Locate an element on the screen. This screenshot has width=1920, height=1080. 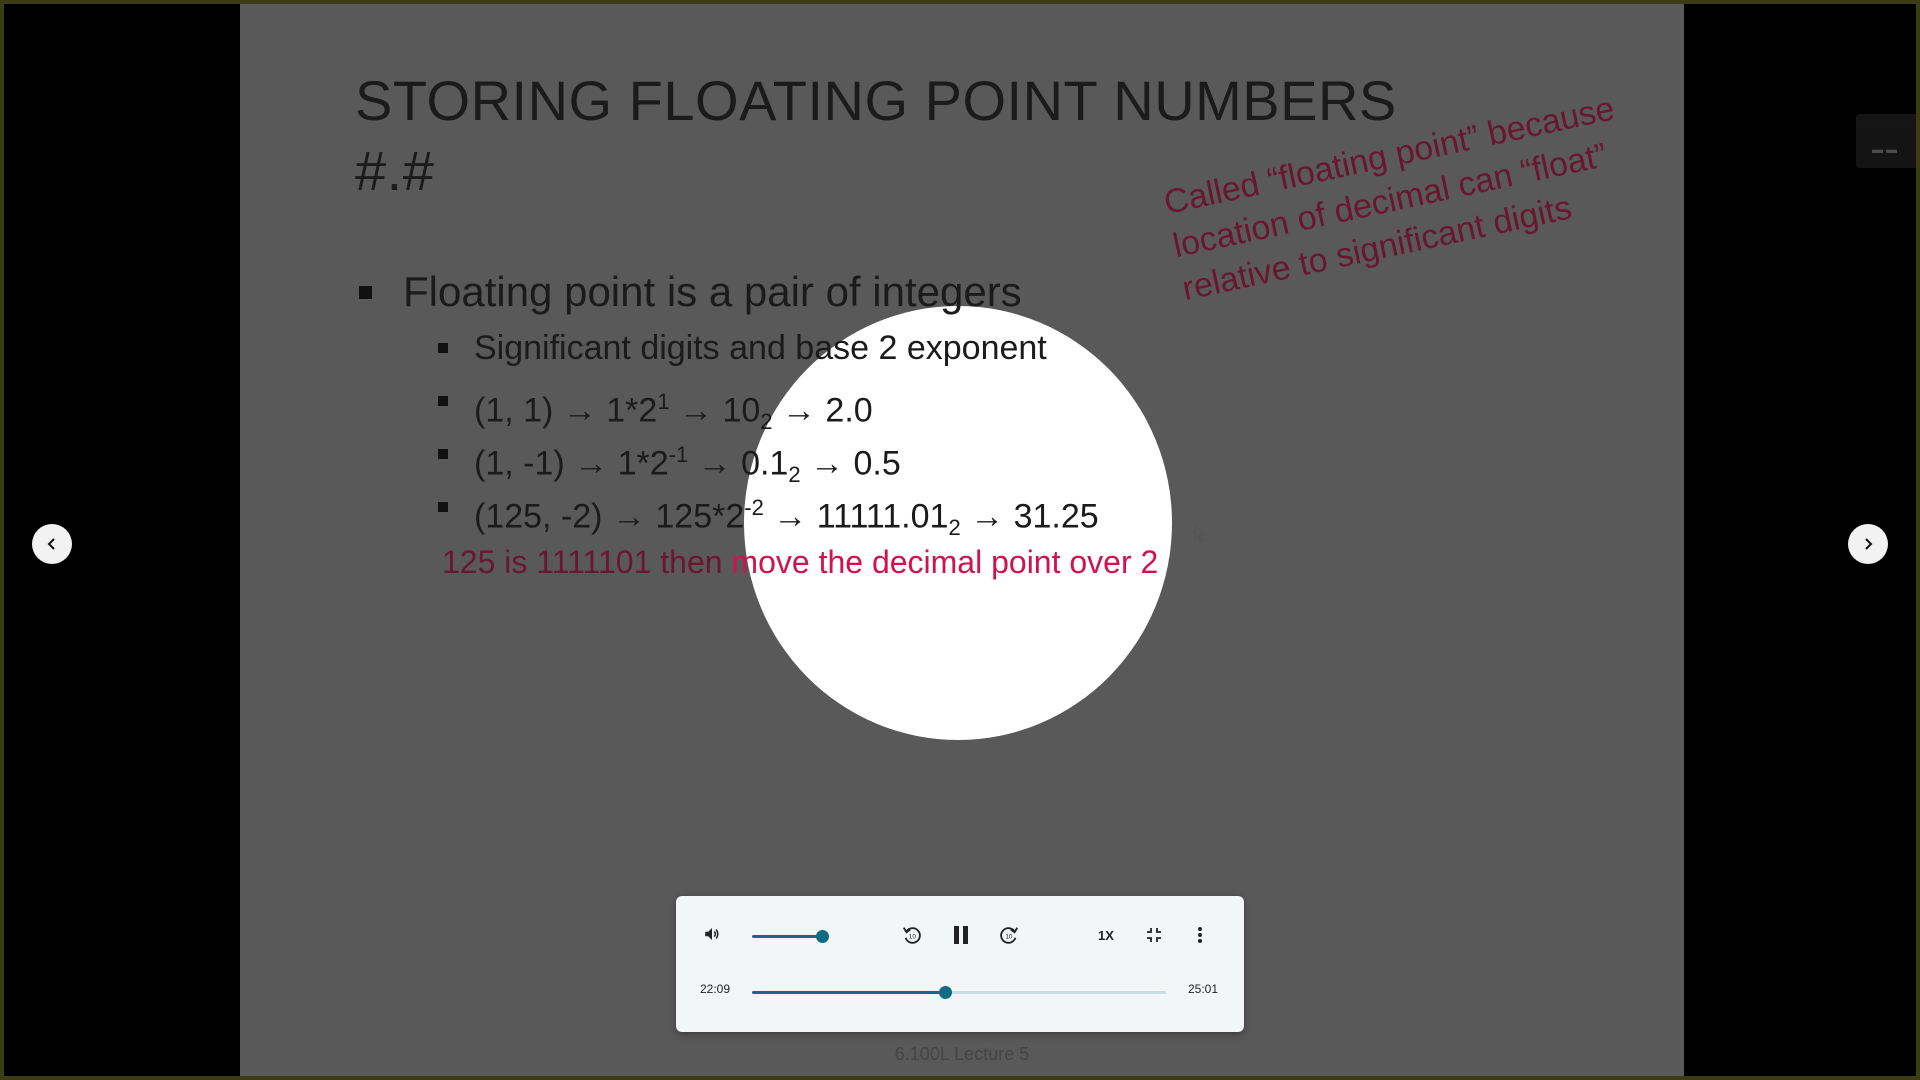
rewind-10-icon: 10 is located at coordinates (911, 935).